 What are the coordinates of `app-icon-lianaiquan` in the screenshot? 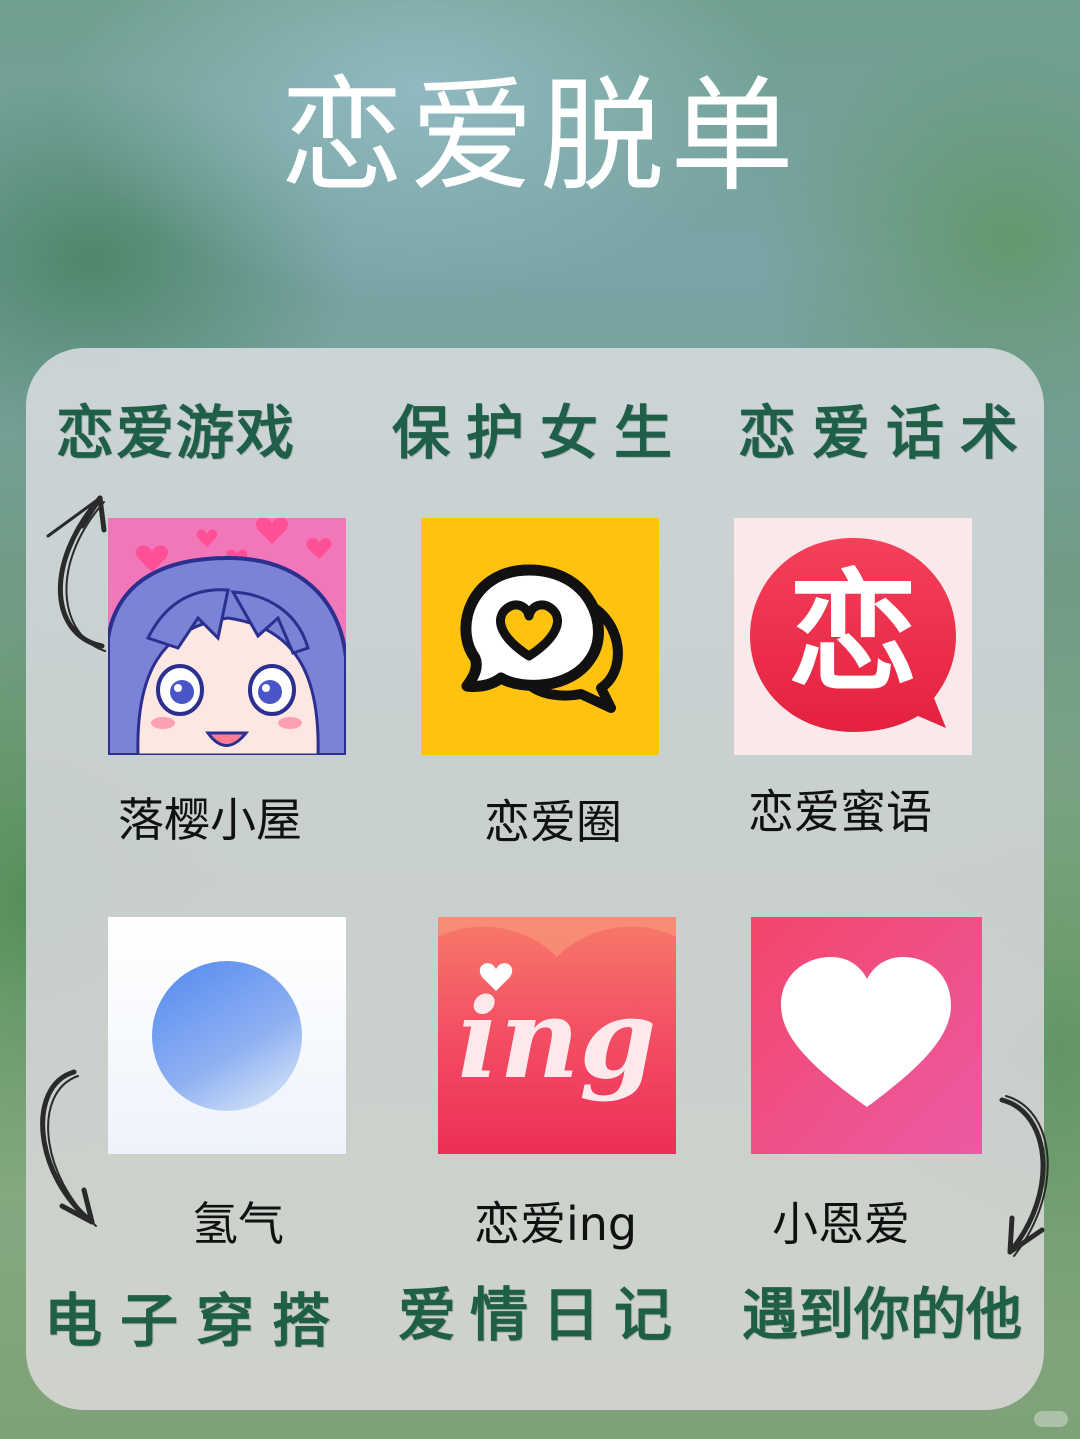 It's located at (540, 636).